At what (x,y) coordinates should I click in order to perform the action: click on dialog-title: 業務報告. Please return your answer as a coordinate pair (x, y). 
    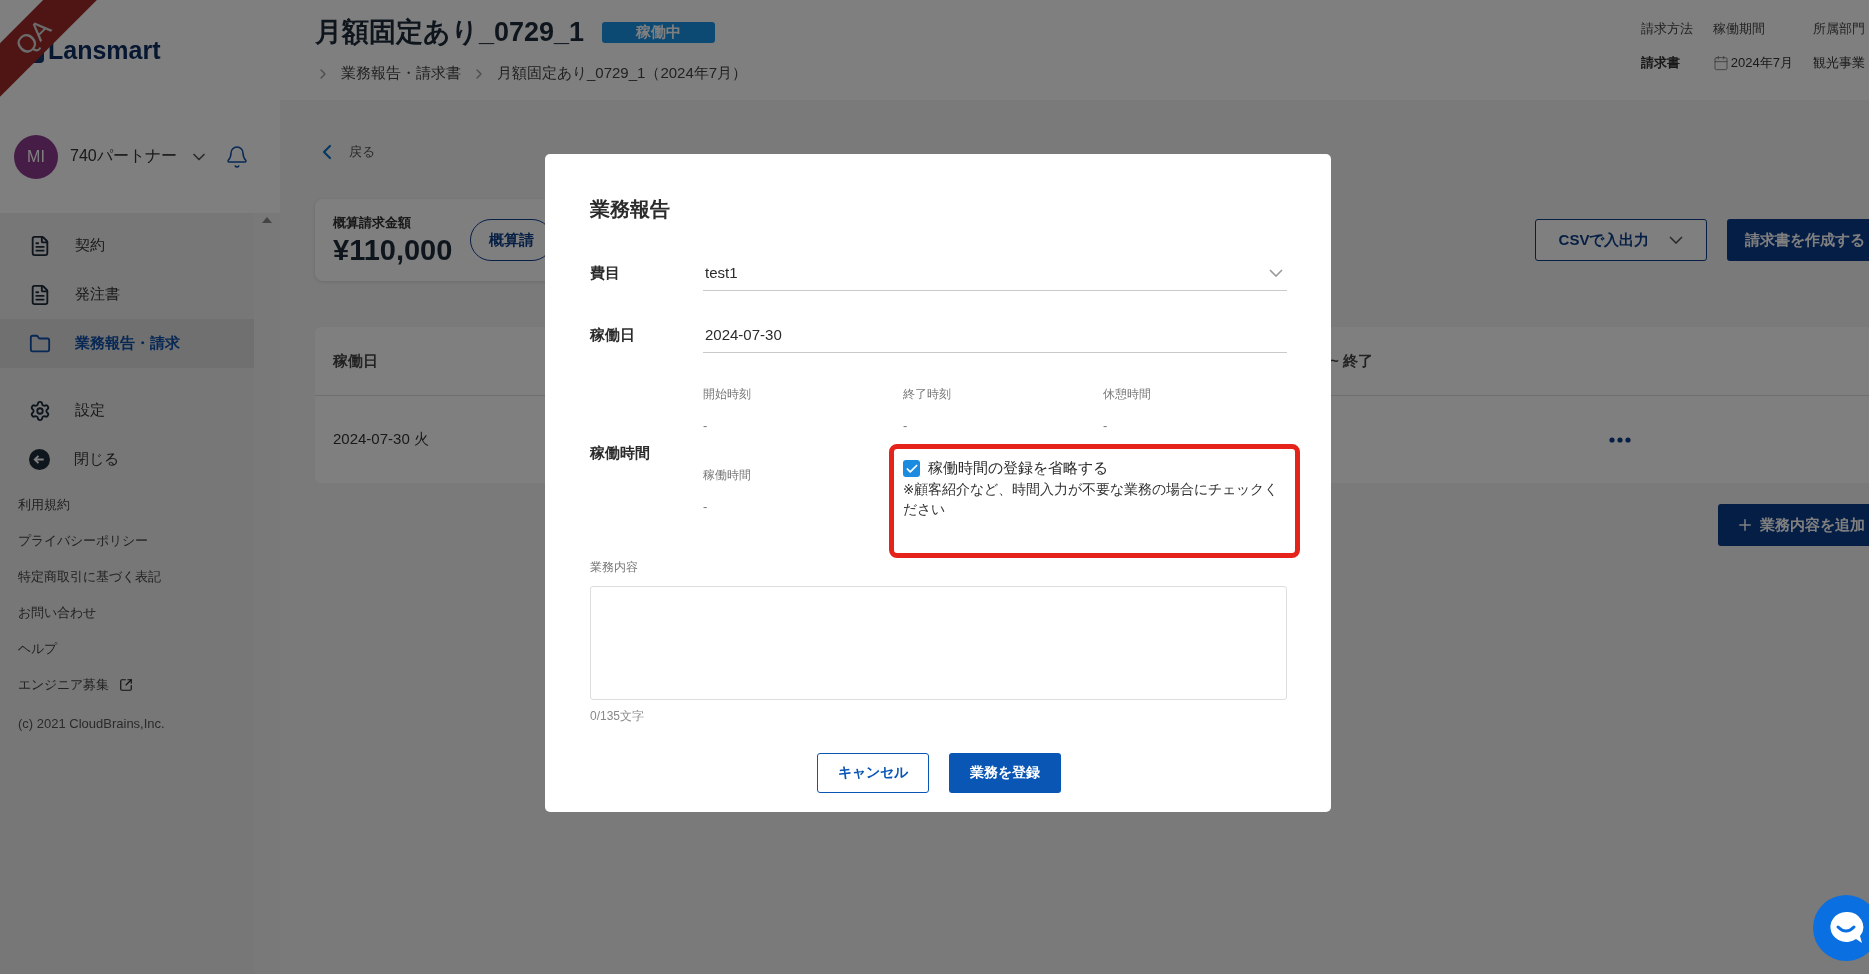
    Looking at the image, I should click on (630, 209).